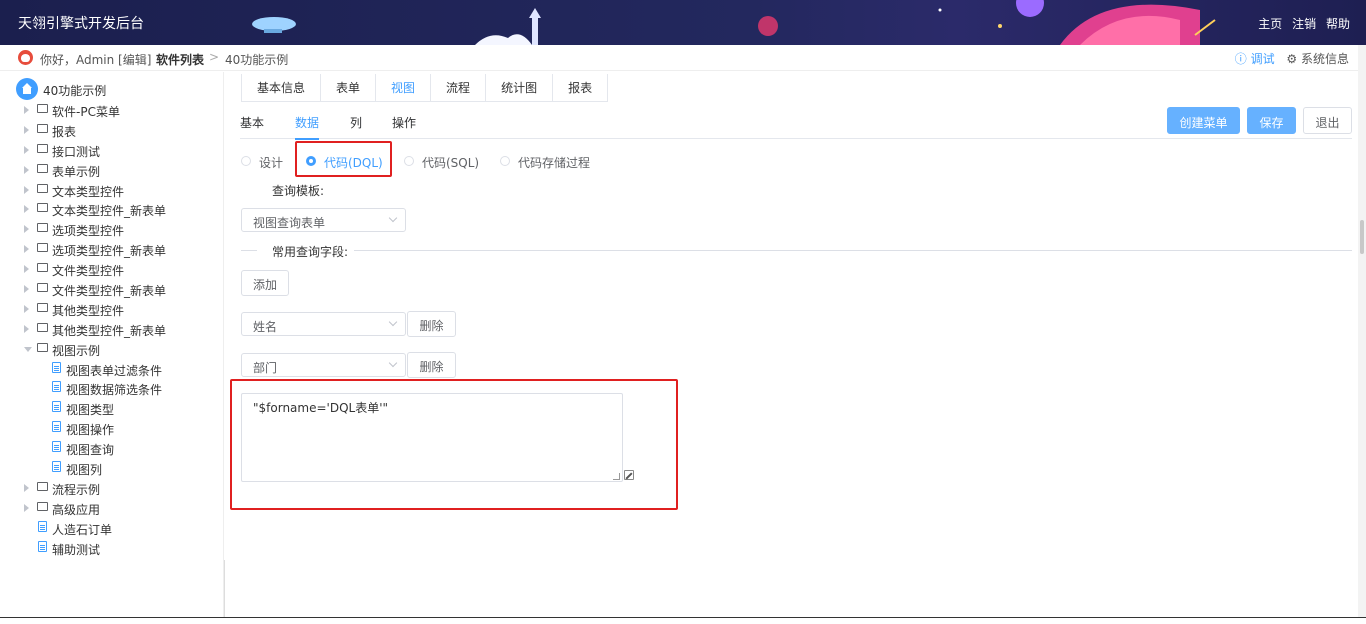 The image size is (1366, 624). Describe the element at coordinates (112, 170) in the screenshot. I see `tree-node: 表单示例` at that location.